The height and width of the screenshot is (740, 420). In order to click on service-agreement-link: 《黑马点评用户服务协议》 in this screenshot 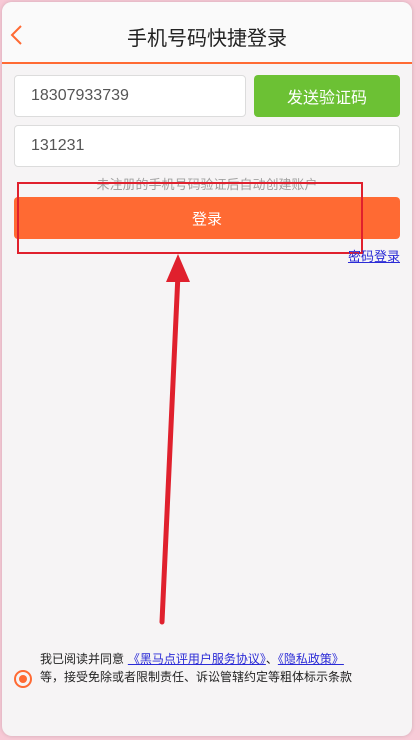, I will do `click(197, 659)`.